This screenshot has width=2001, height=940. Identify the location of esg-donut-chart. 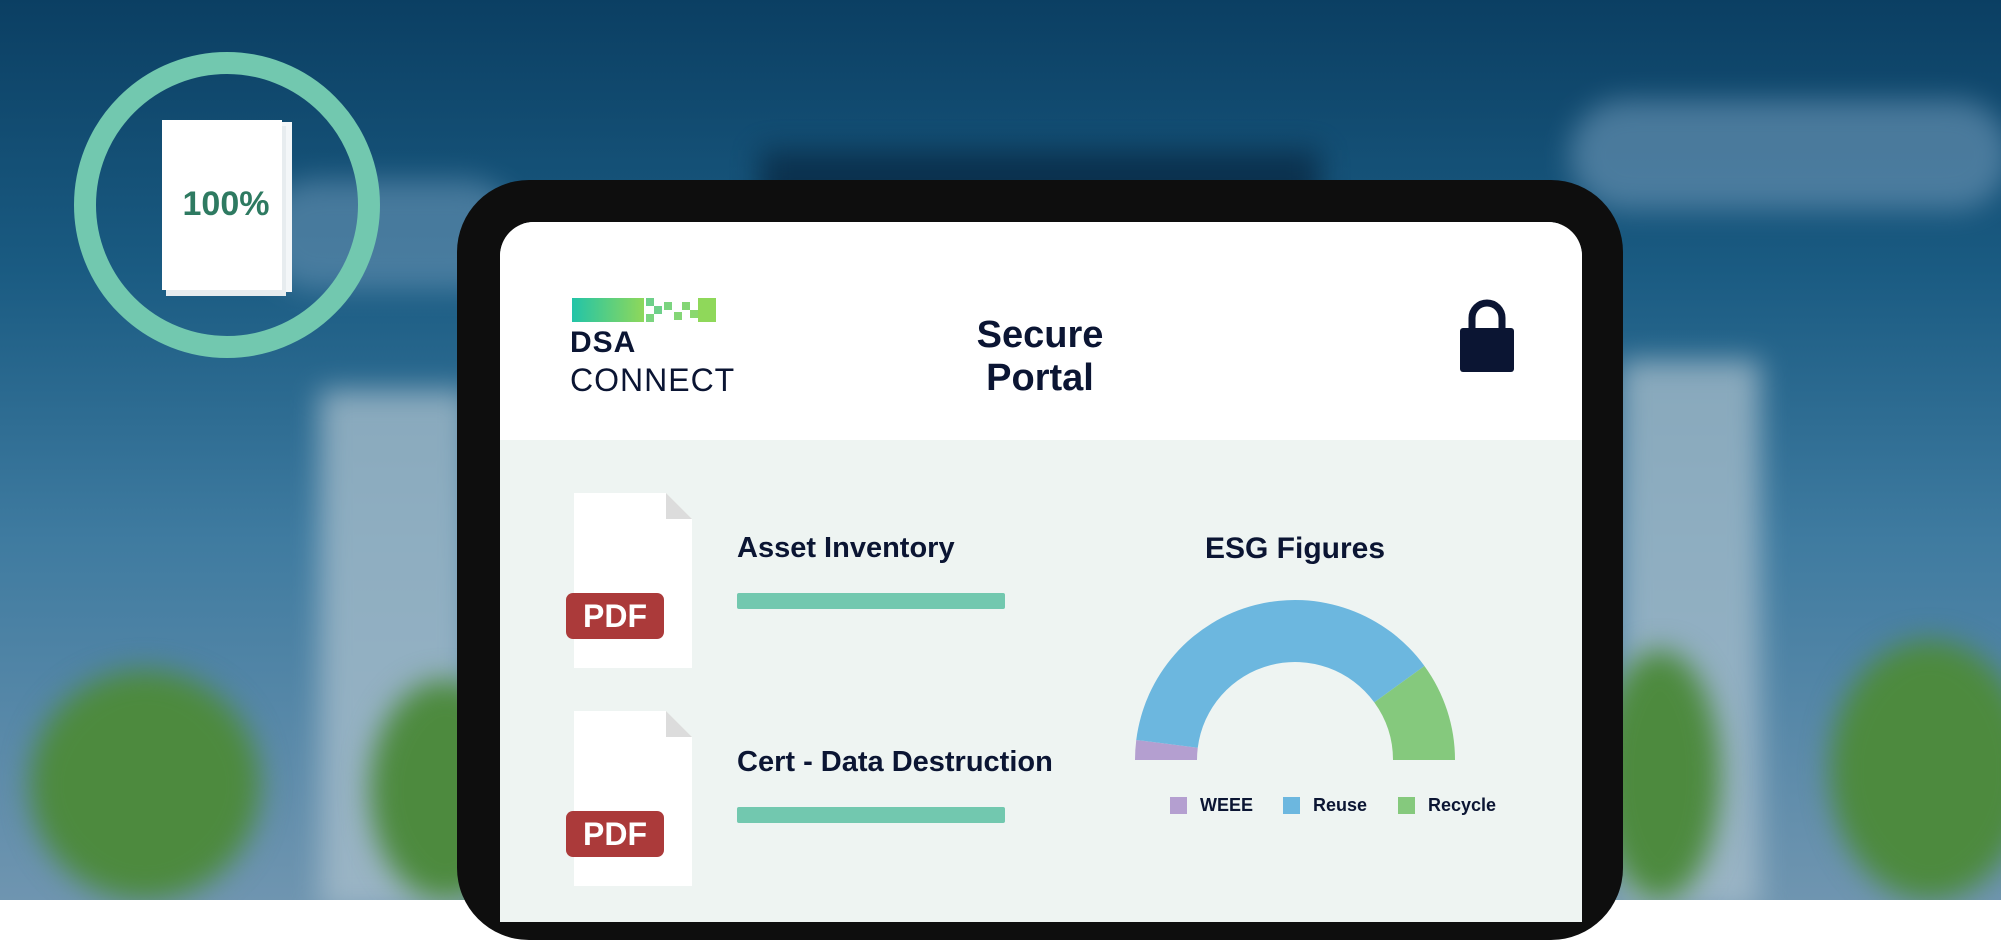
(1295, 680).